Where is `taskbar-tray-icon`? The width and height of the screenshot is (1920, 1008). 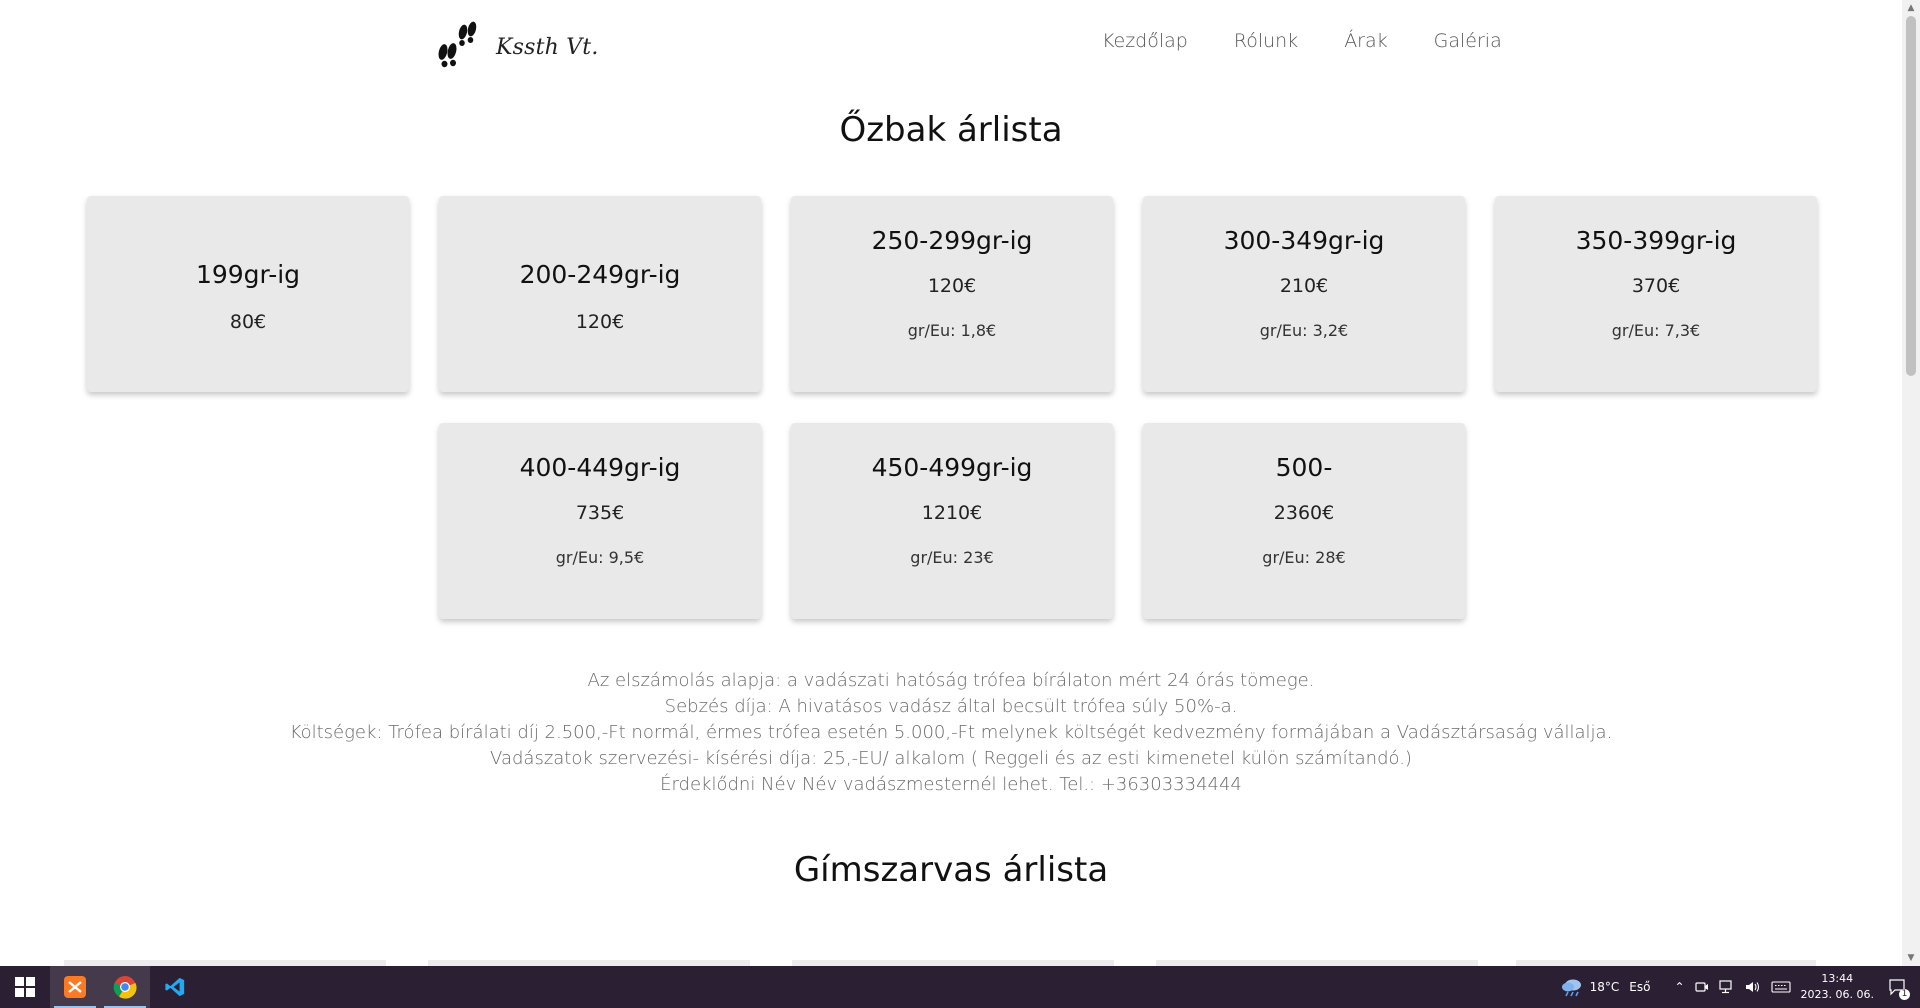
taskbar-tray-icon is located at coordinates (1701, 987).